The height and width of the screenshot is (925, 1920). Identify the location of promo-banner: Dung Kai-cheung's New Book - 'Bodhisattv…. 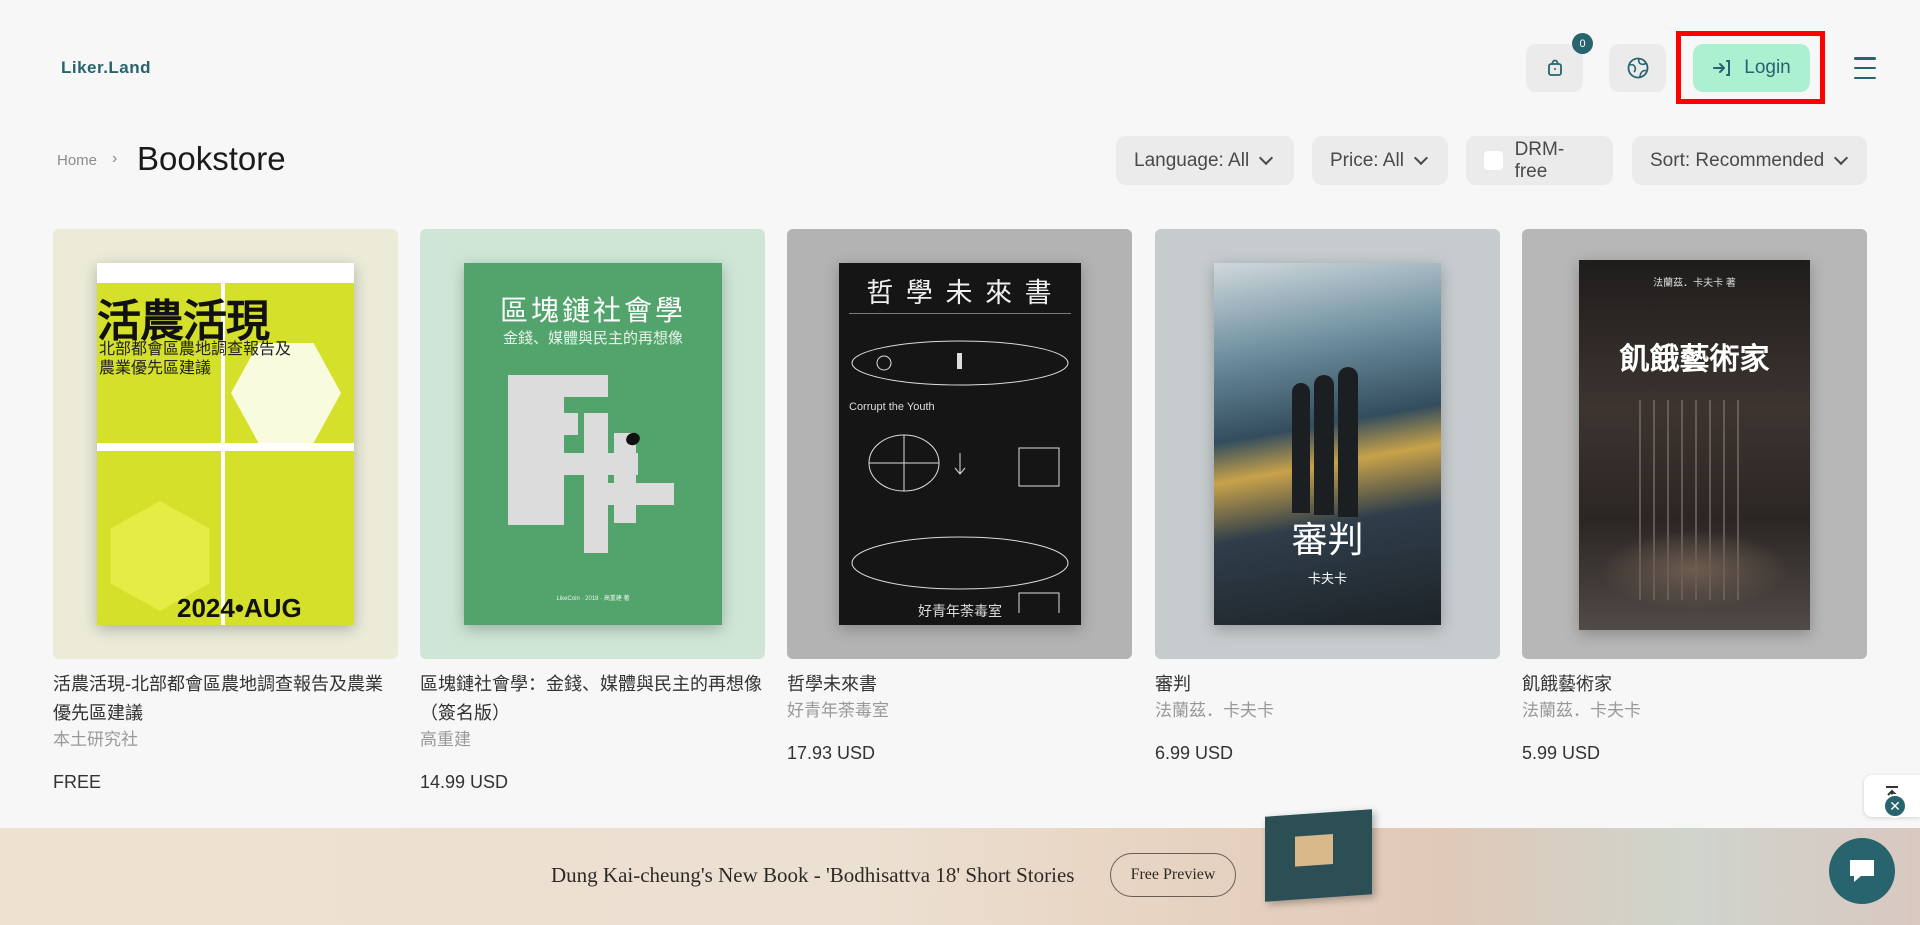
(960, 867).